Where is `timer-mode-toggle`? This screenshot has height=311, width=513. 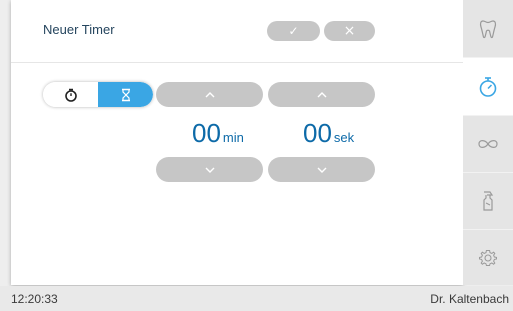
timer-mode-toggle is located at coordinates (98, 94).